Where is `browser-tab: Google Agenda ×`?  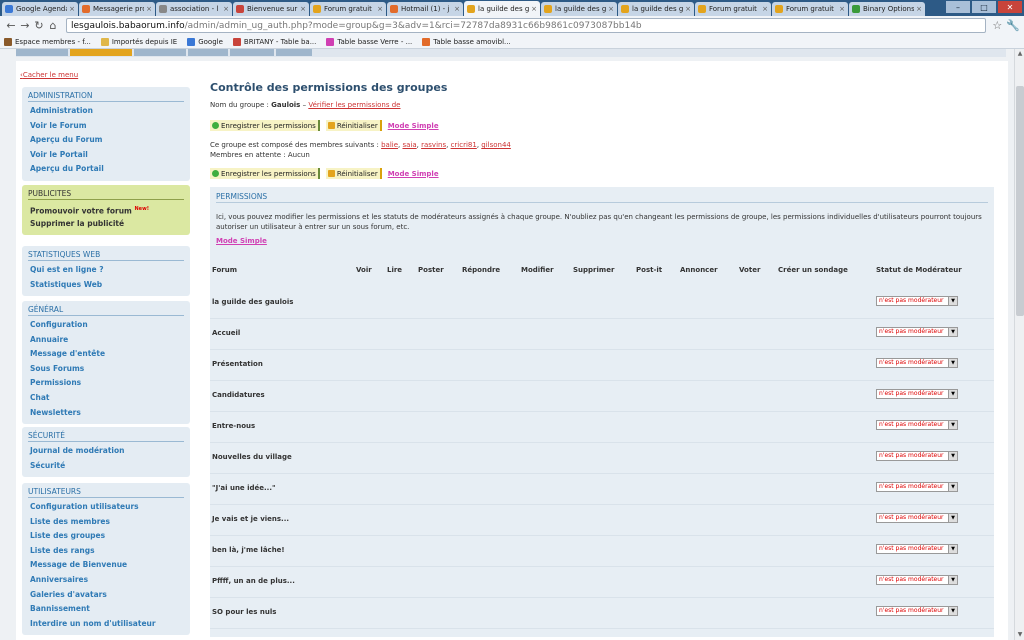
browser-tab: Google Agenda × is located at coordinates (40, 9).